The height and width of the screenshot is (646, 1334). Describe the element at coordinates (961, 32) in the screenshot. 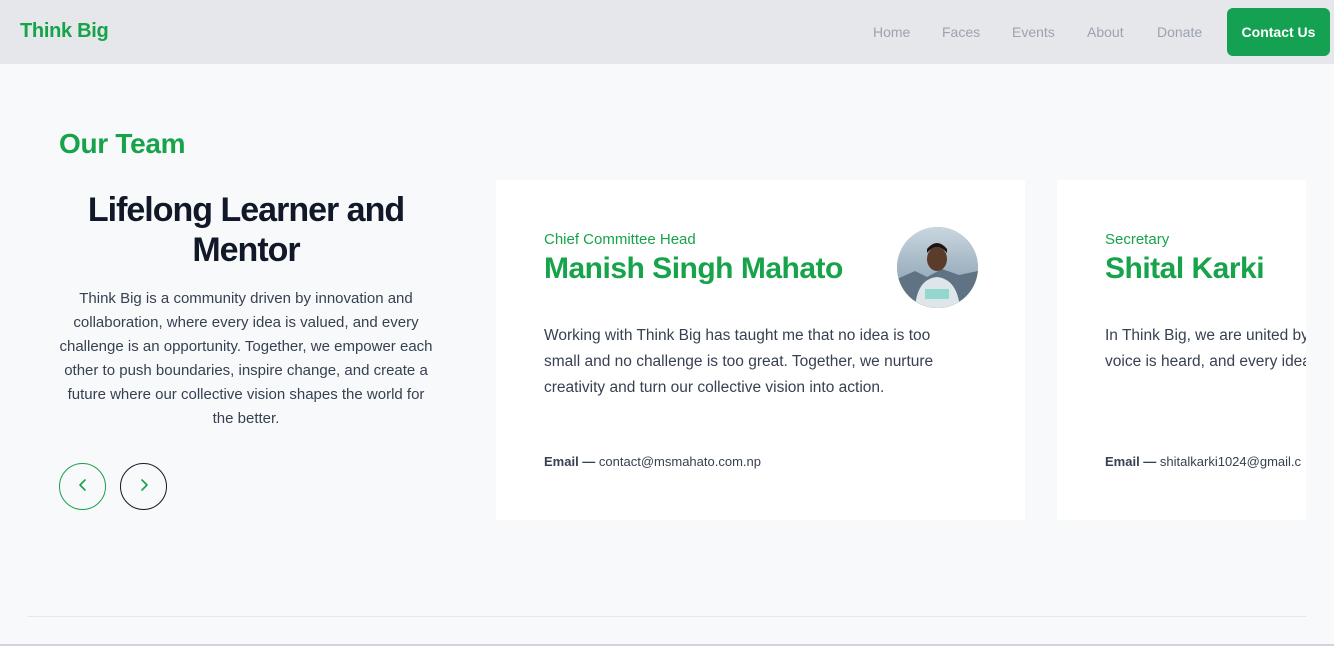

I see `nav-faces: Faces` at that location.